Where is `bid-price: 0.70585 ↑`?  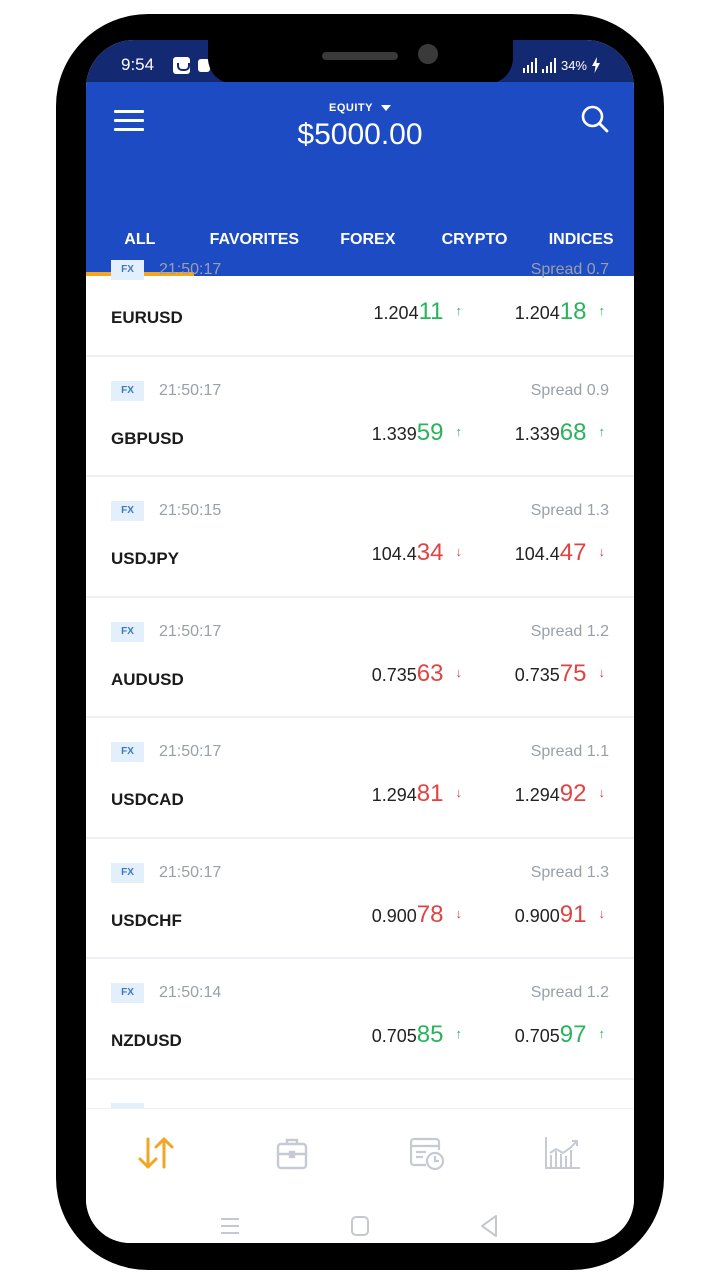
bid-price: 0.70585 ↑ is located at coordinates (417, 1035).